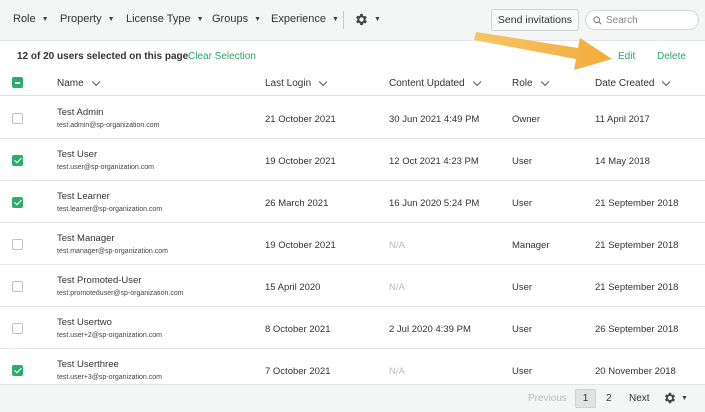 The width and height of the screenshot is (705, 412). What do you see at coordinates (77, 154) in the screenshot?
I see `user-name: Test User` at bounding box center [77, 154].